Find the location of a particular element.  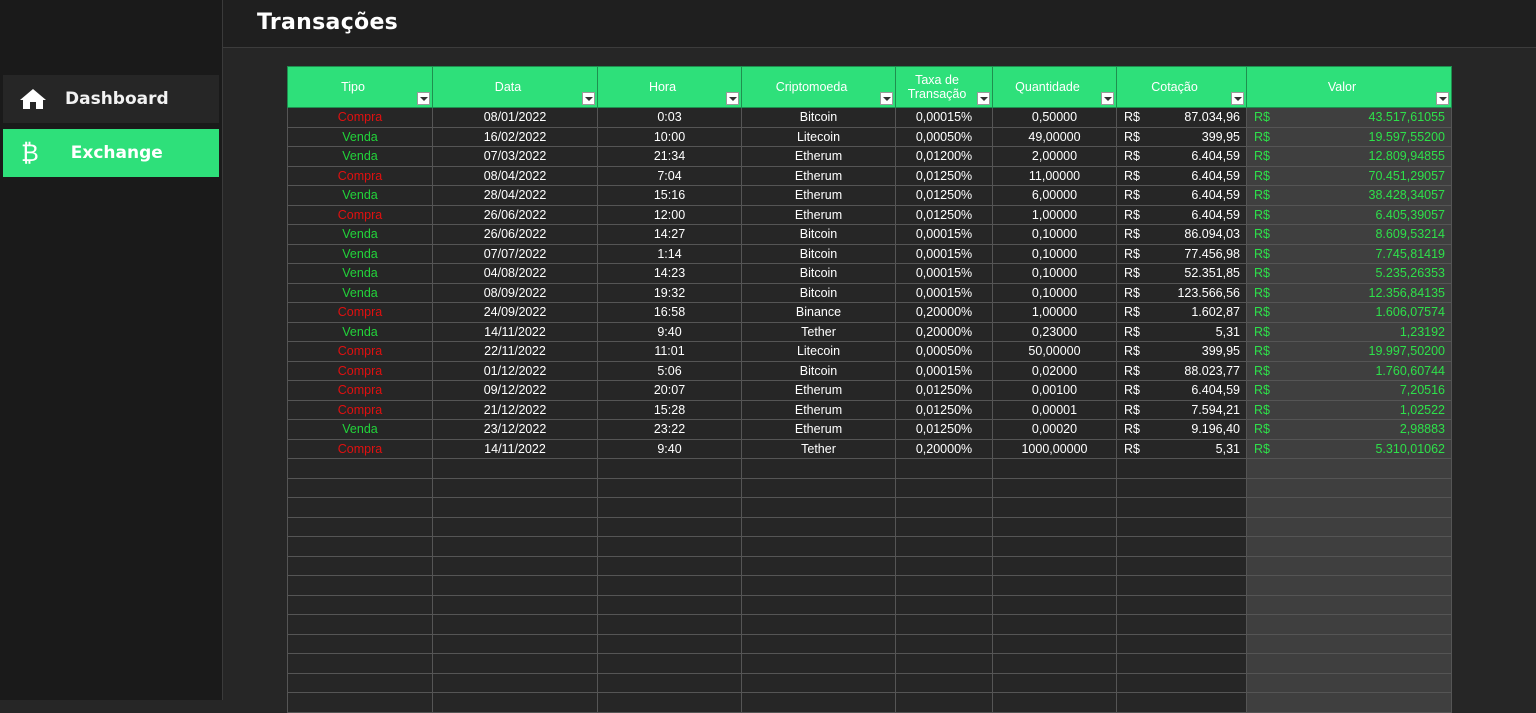

cell-data: 16/02/2022 is located at coordinates (515, 136).